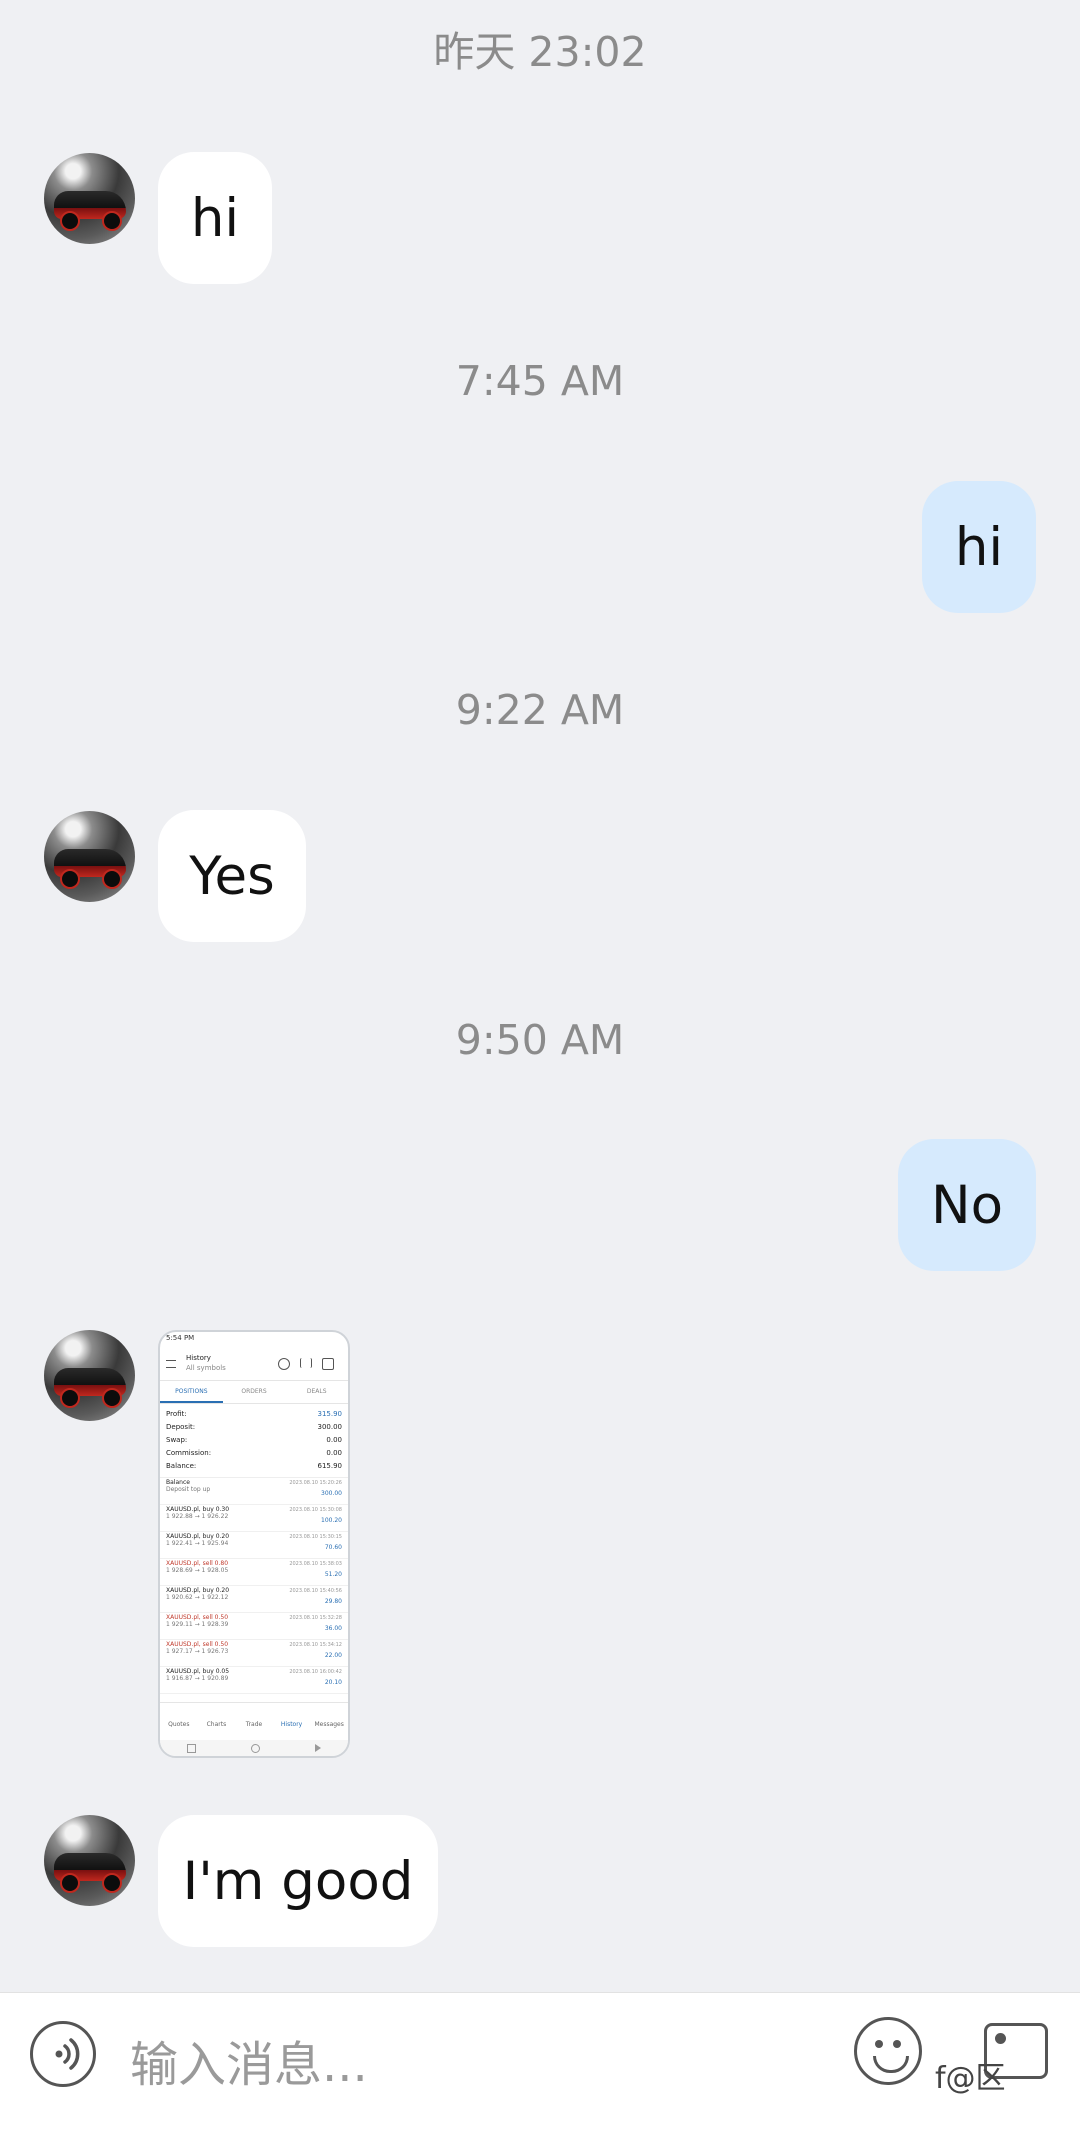  What do you see at coordinates (254, 1466) in the screenshot?
I see `summary-row: Balance: 615.90` at bounding box center [254, 1466].